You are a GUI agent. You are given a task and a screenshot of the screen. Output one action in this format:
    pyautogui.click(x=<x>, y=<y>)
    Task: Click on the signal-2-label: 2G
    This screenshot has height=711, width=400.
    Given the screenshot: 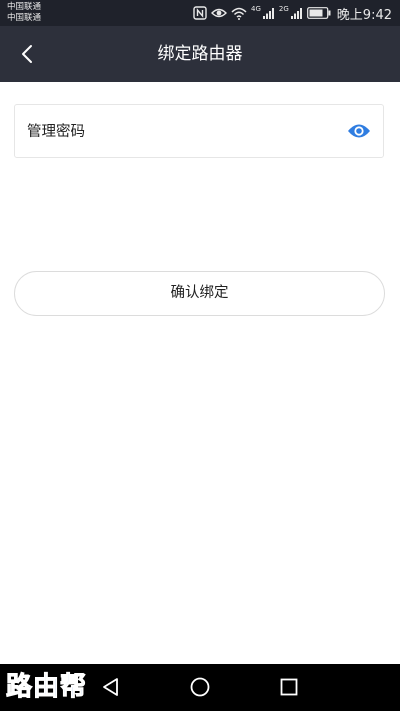 What is the action you would take?
    pyautogui.click(x=283, y=9)
    